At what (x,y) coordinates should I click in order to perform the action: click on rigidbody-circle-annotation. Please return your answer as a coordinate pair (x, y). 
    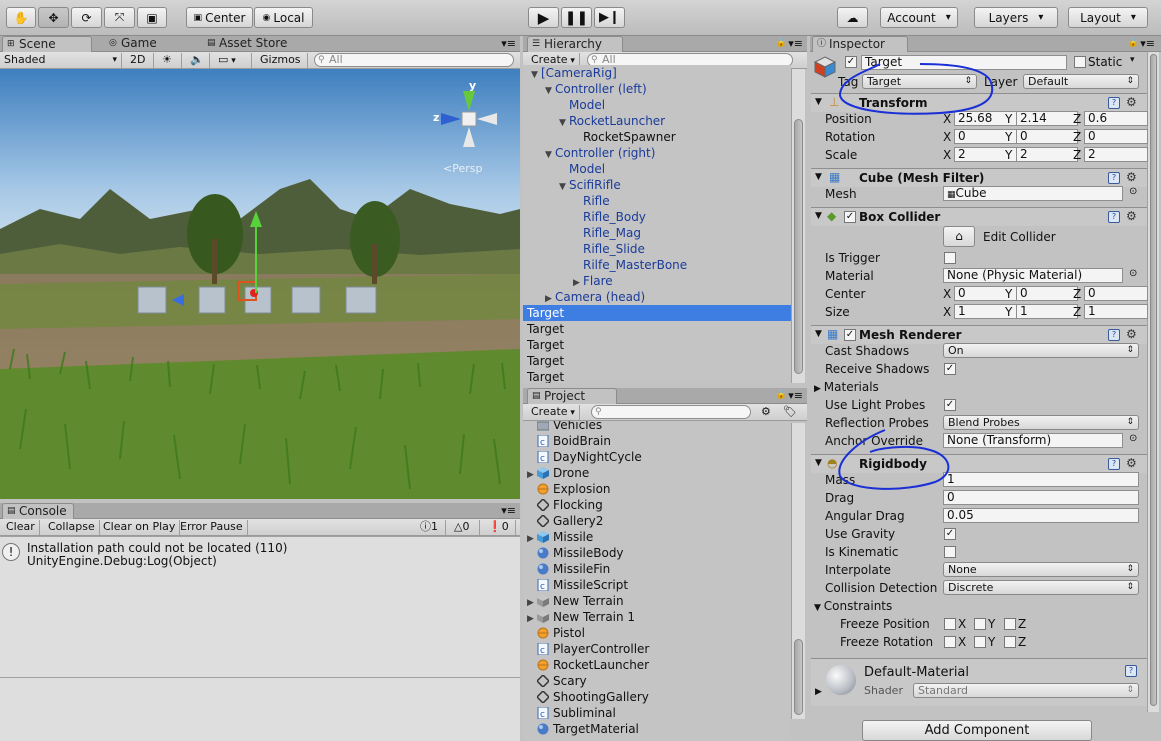
    Looking at the image, I should click on (894, 459).